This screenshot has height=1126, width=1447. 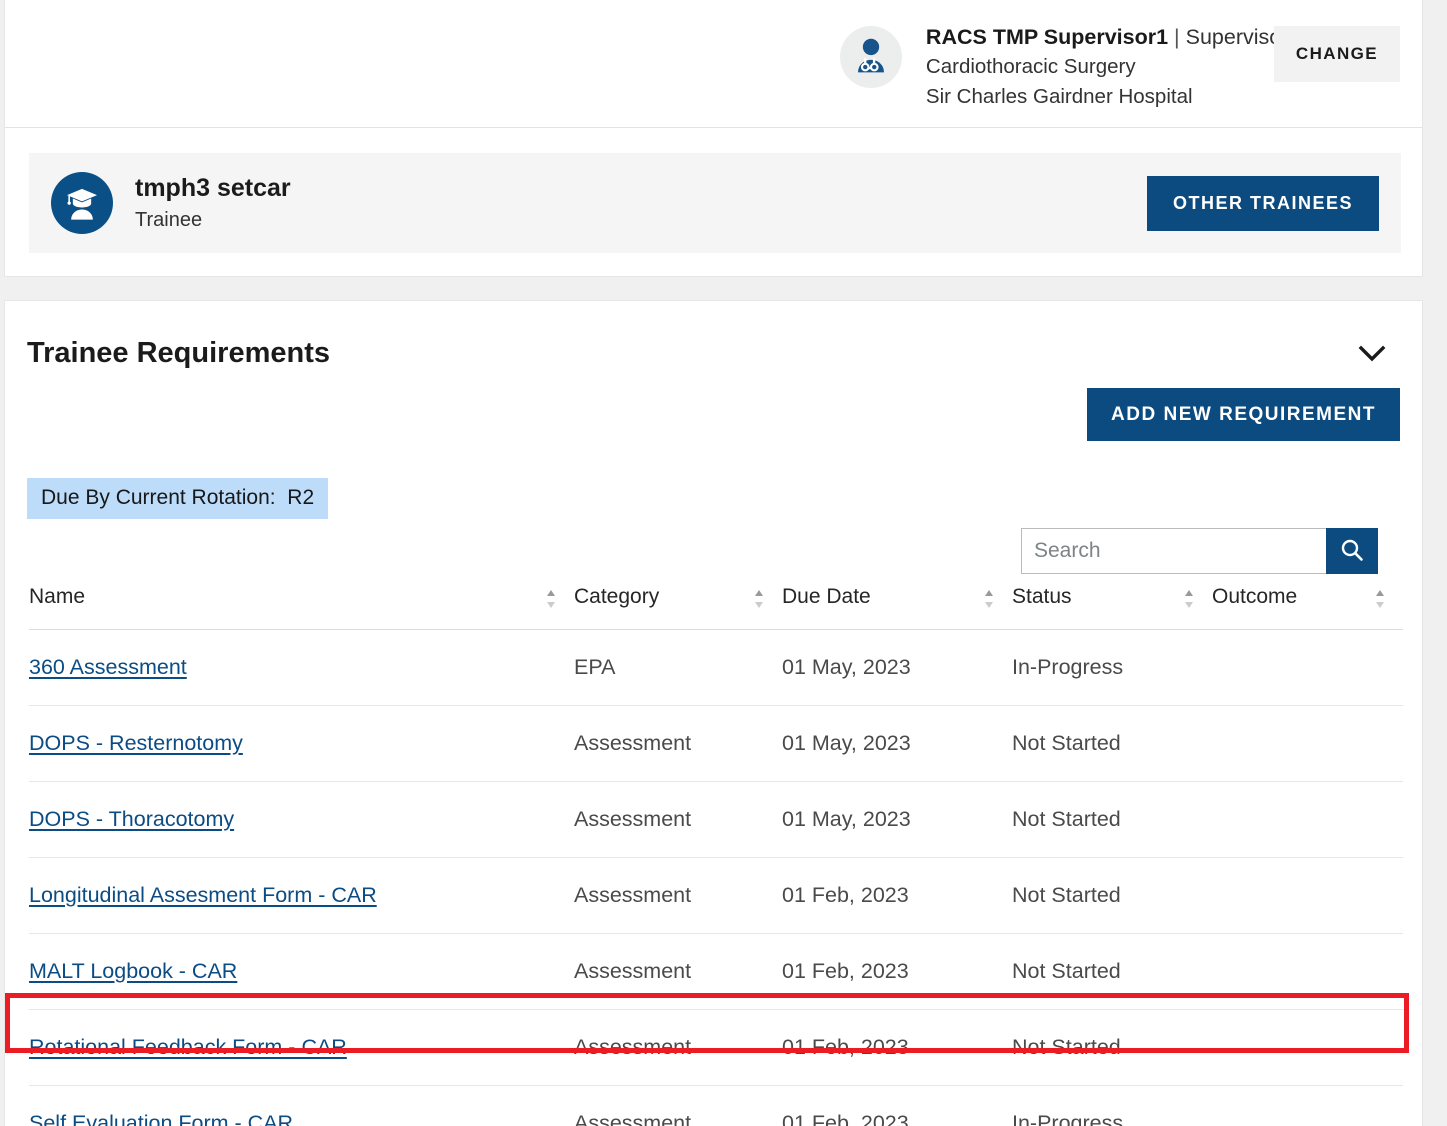 I want to click on cell-name: DOPS - Resternotomy, so click(x=301, y=743).